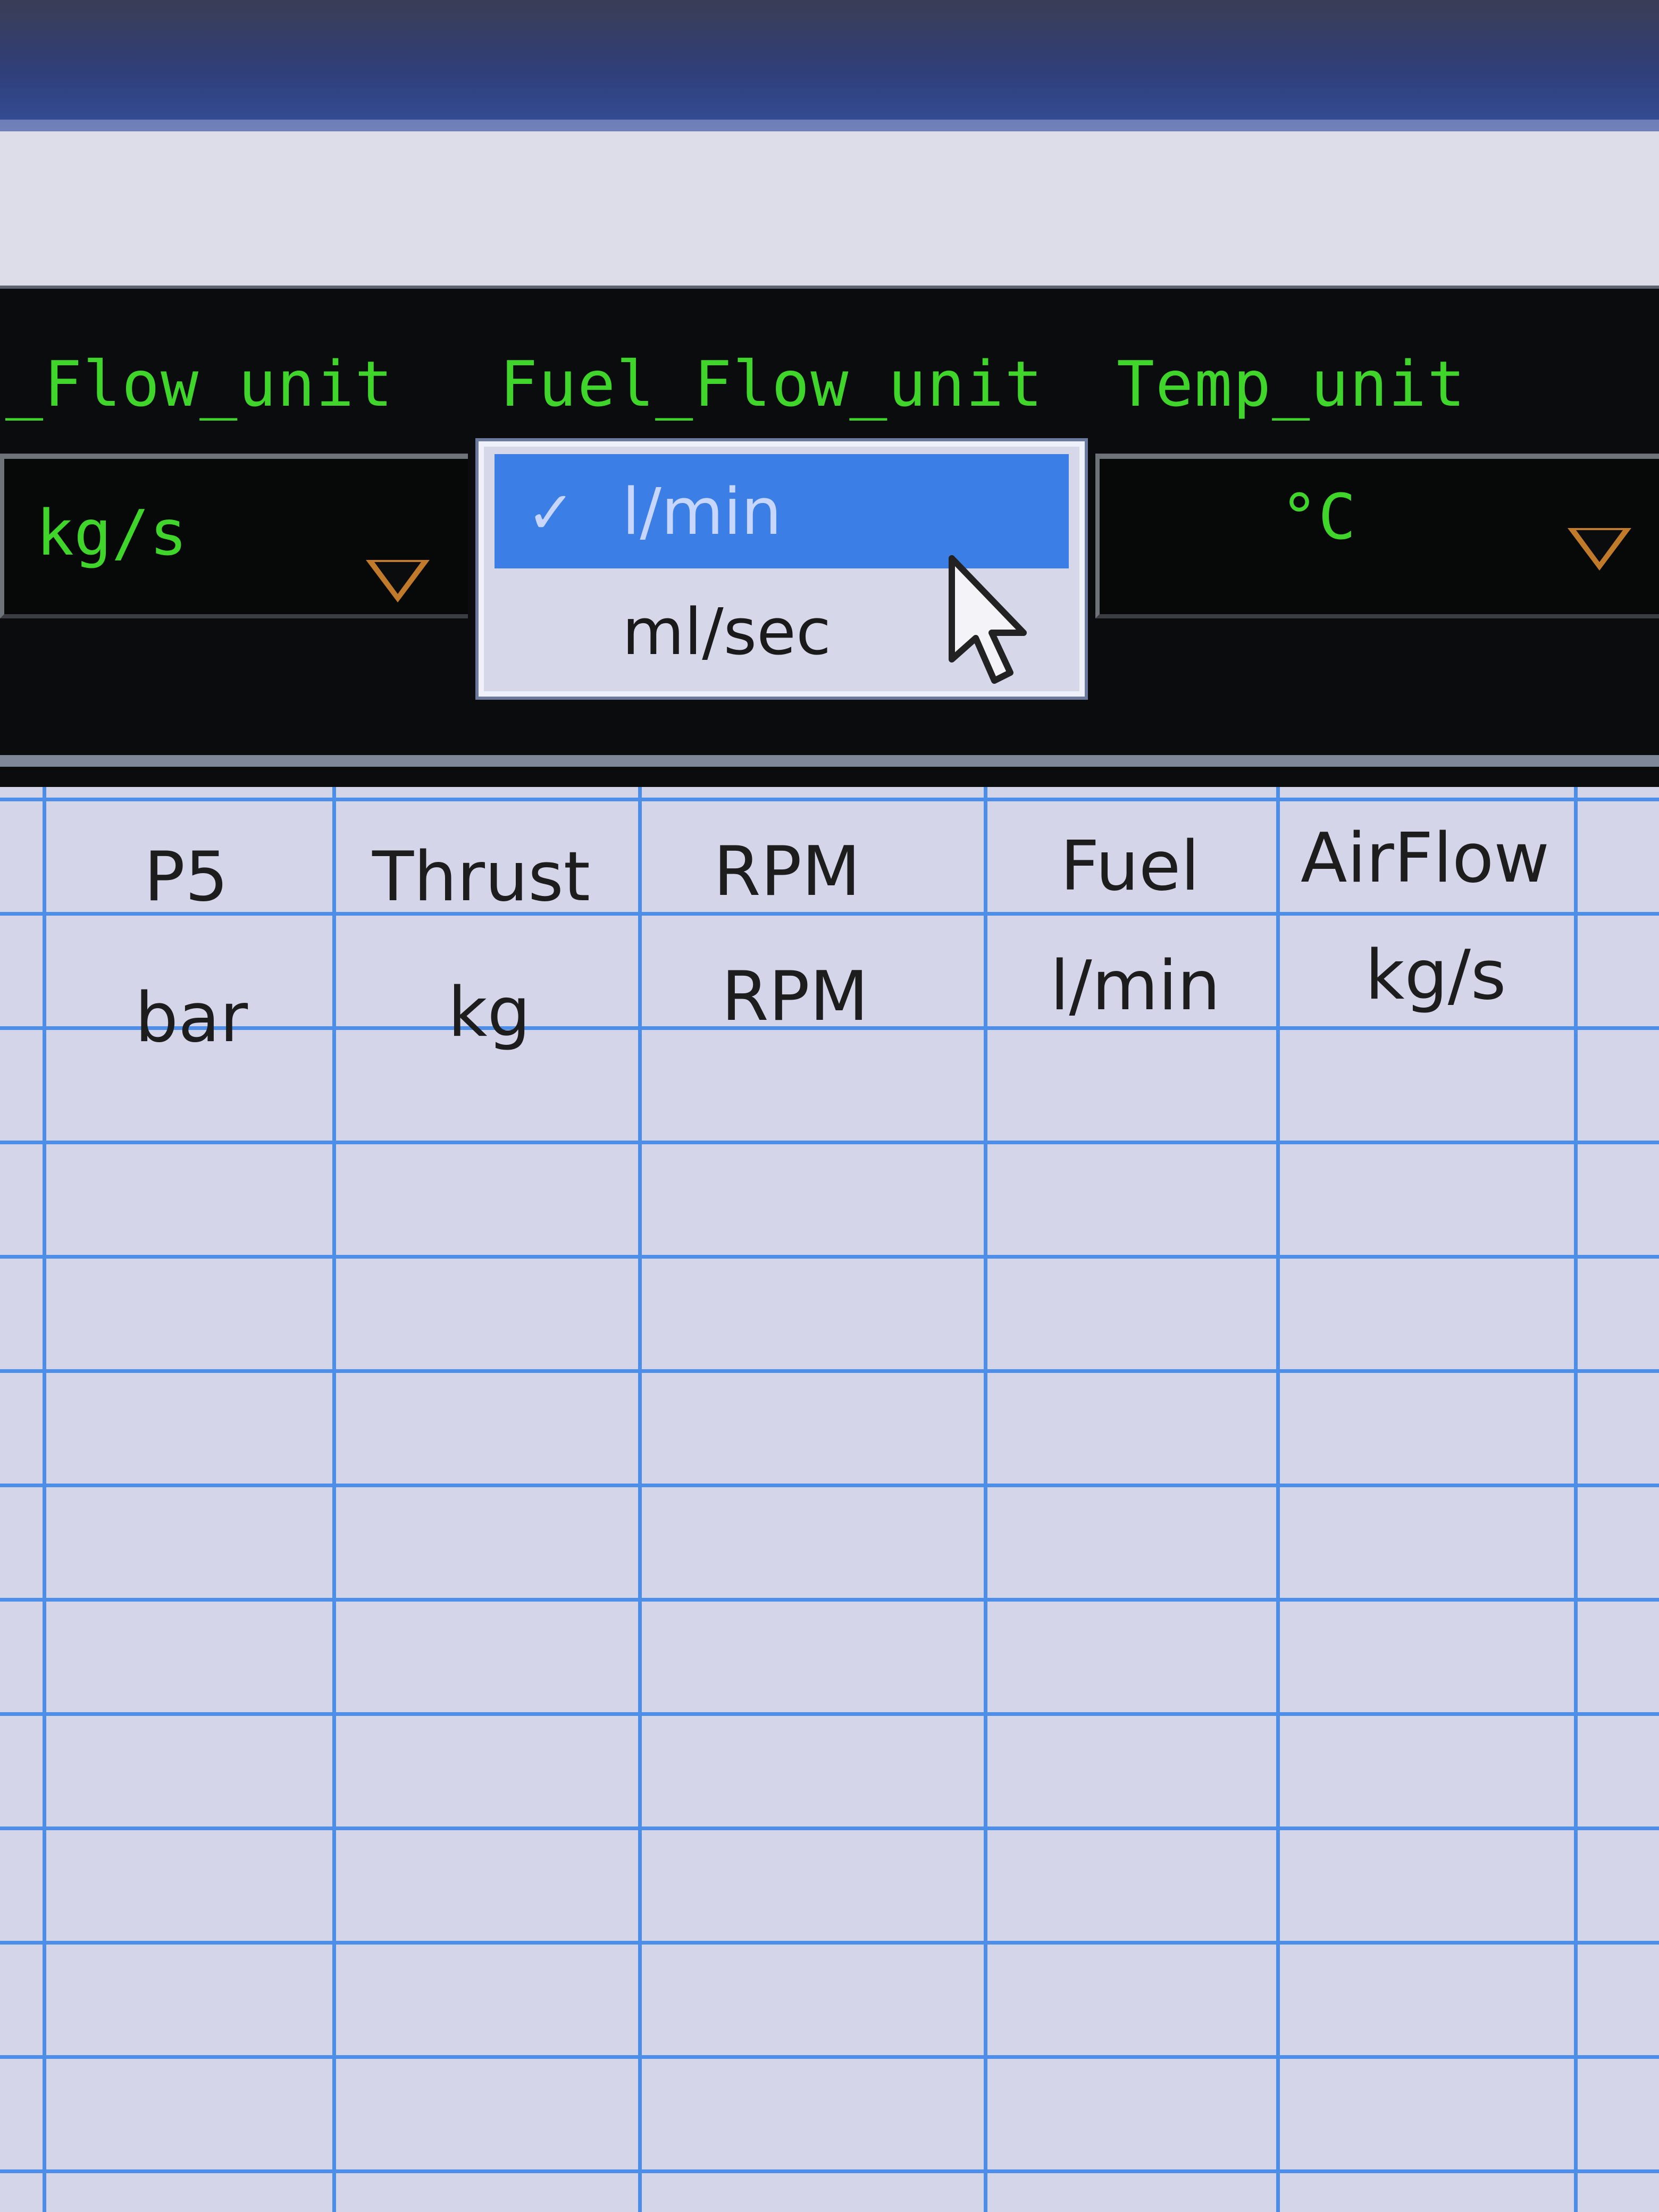 This screenshot has width=1659, height=2212. I want to click on title-bar-edge, so click(829, 125).